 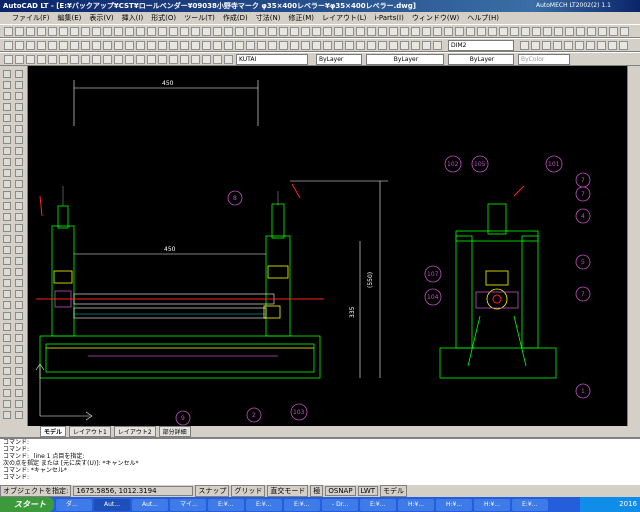 I want to click on menu-view: 表示(V), so click(x=101, y=18).